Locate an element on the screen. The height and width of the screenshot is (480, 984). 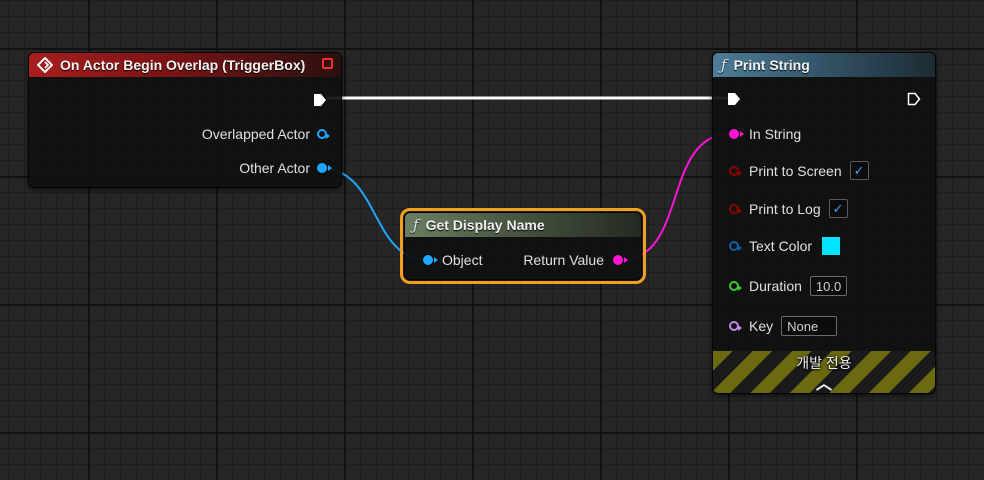
print-to-log-label: Print to Log is located at coordinates (785, 208).